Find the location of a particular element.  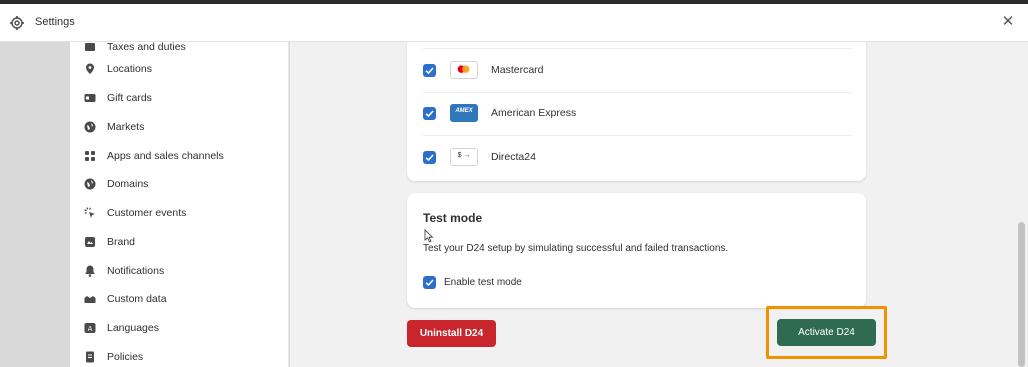

sidebar-item-apps-and-sales-channels: Apps and sales channels is located at coordinates (179, 156).